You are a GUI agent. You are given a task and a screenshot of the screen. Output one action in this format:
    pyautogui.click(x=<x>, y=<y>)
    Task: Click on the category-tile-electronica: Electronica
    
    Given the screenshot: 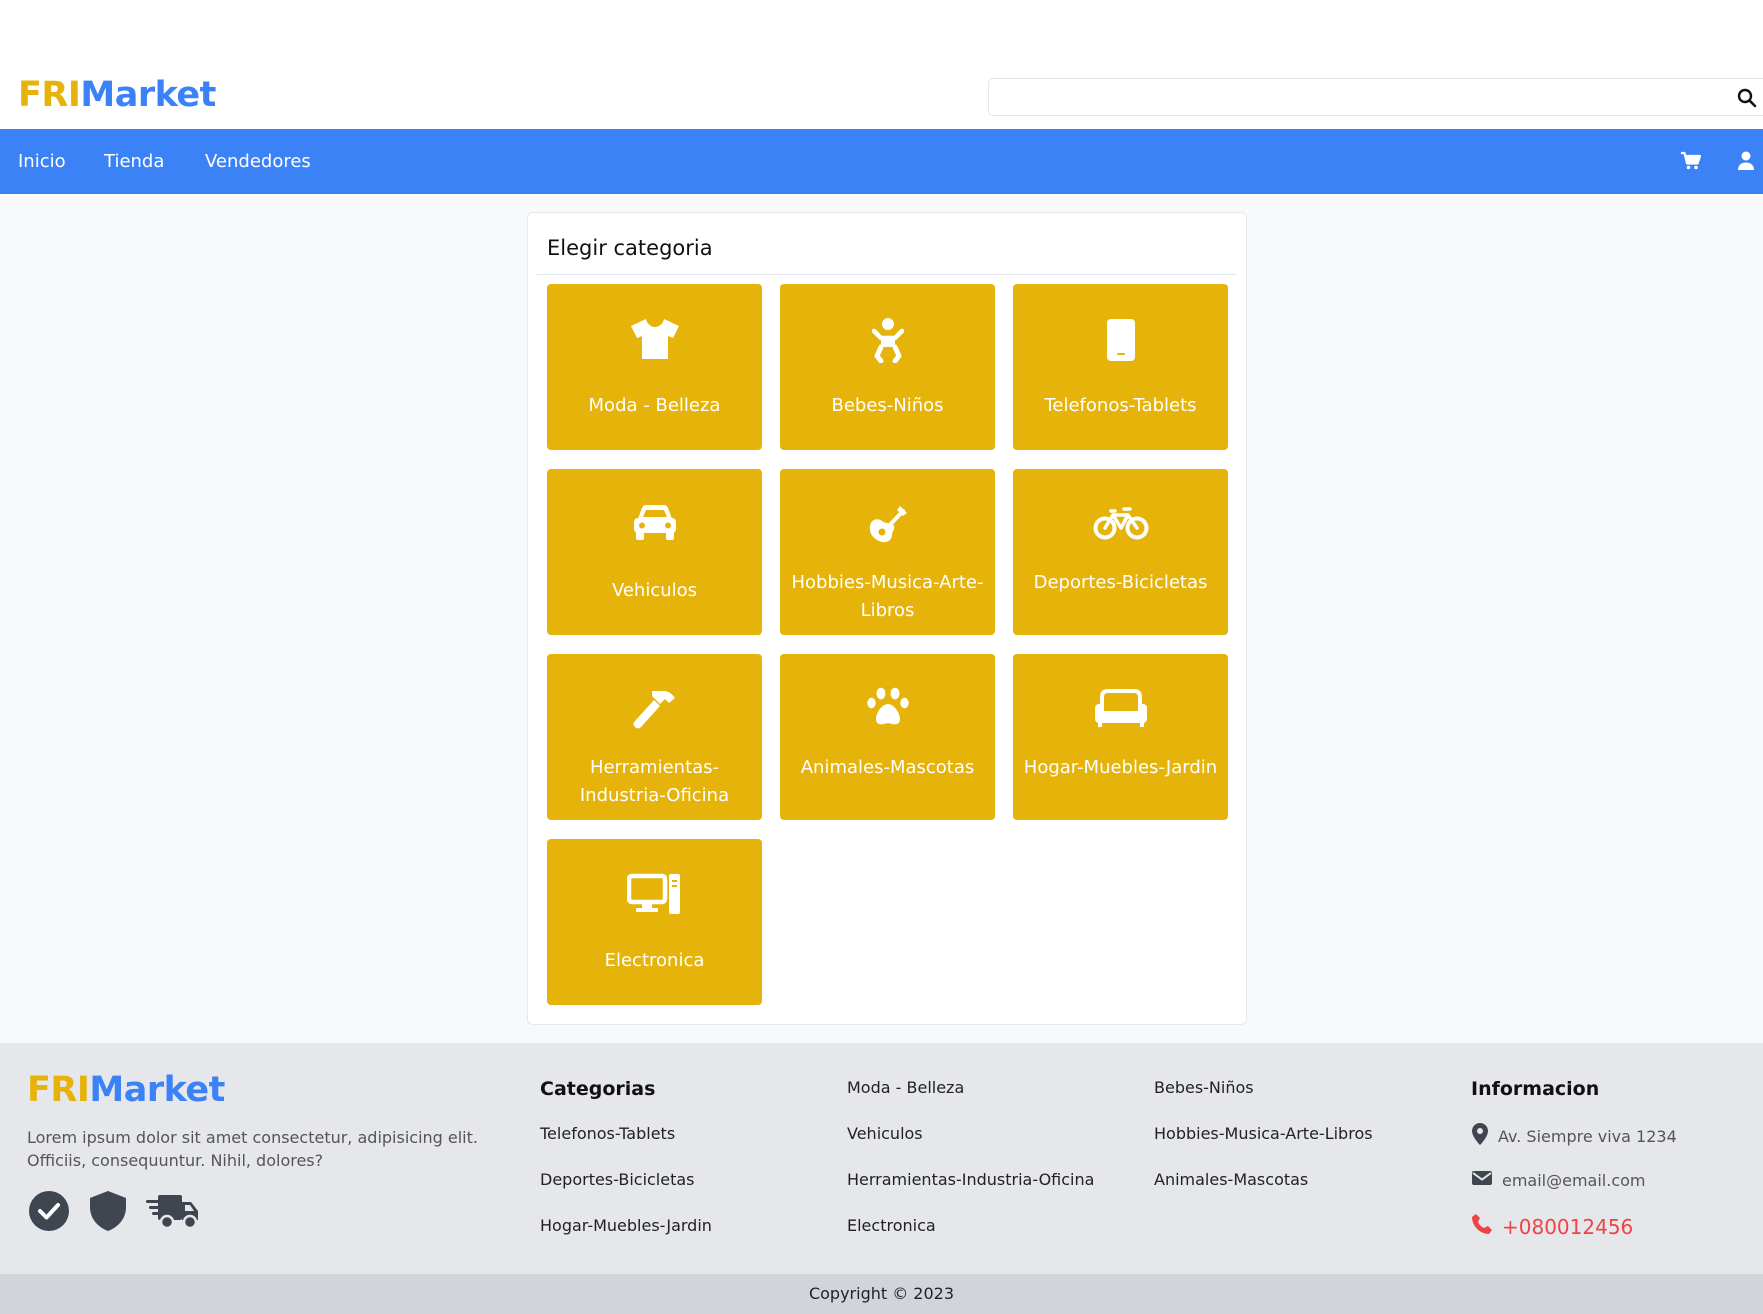 What is the action you would take?
    pyautogui.click(x=654, y=922)
    